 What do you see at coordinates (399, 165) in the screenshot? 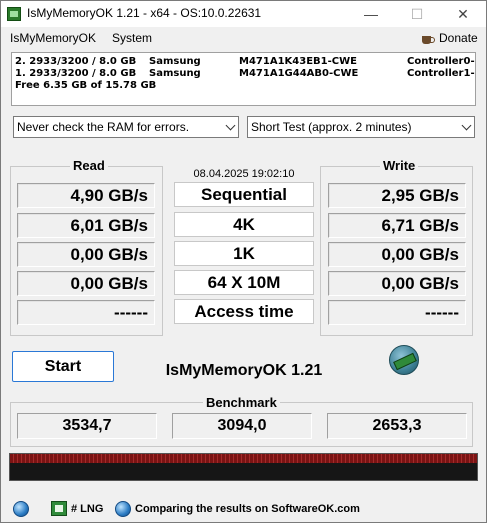
I see `write-heading: Write` at bounding box center [399, 165].